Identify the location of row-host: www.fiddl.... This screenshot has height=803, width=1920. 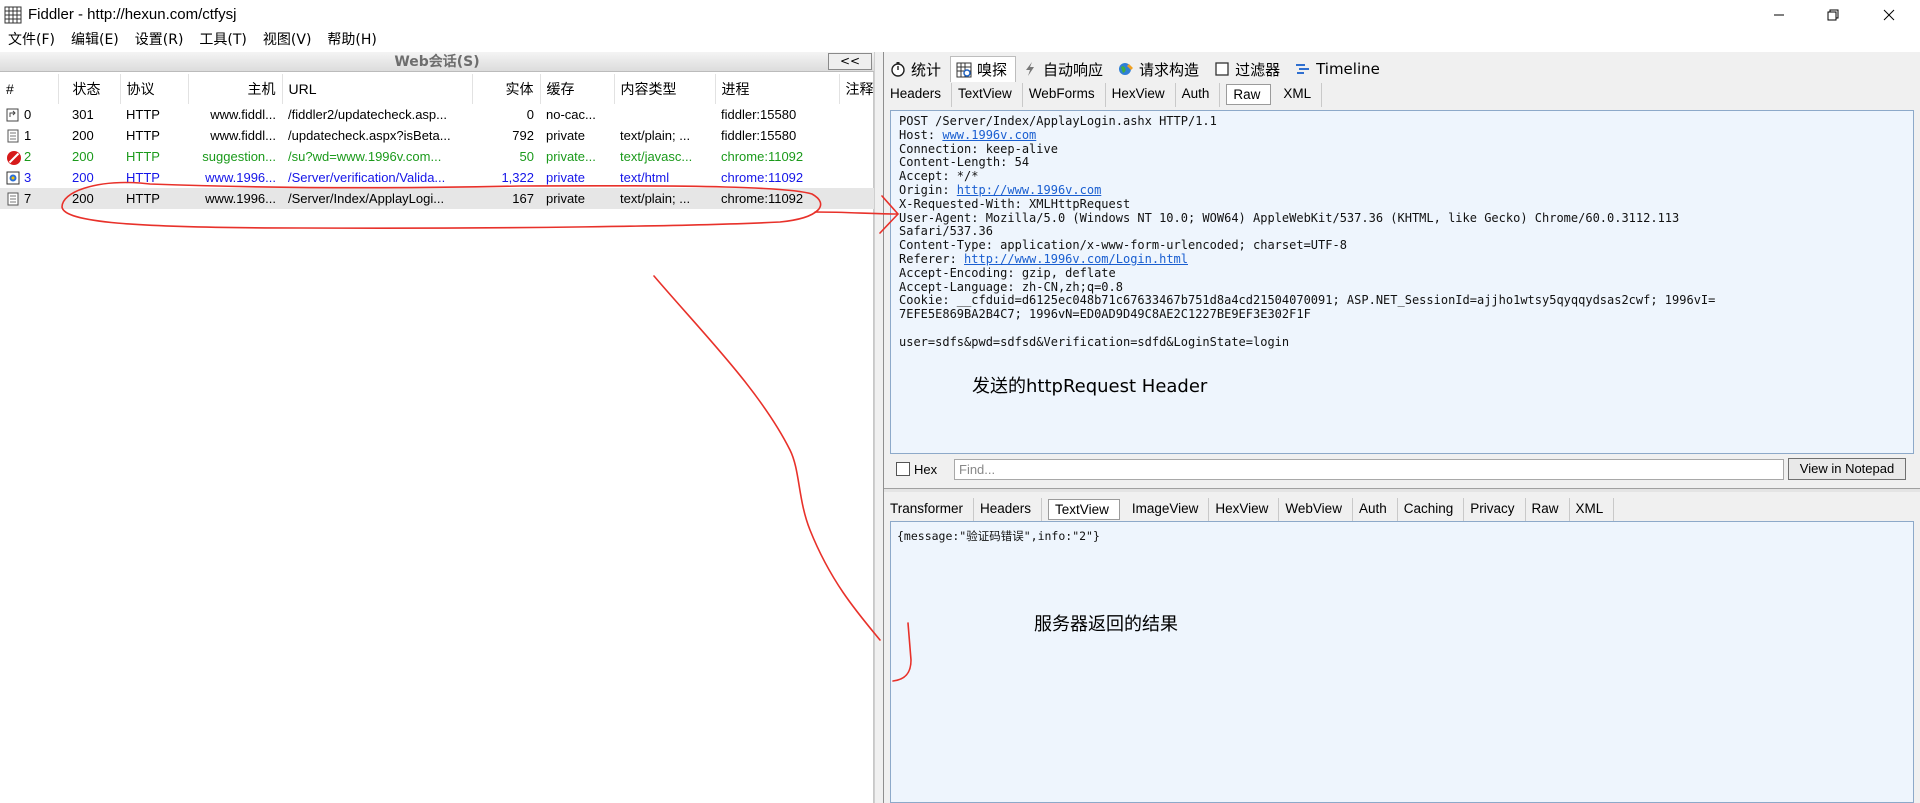
(243, 135).